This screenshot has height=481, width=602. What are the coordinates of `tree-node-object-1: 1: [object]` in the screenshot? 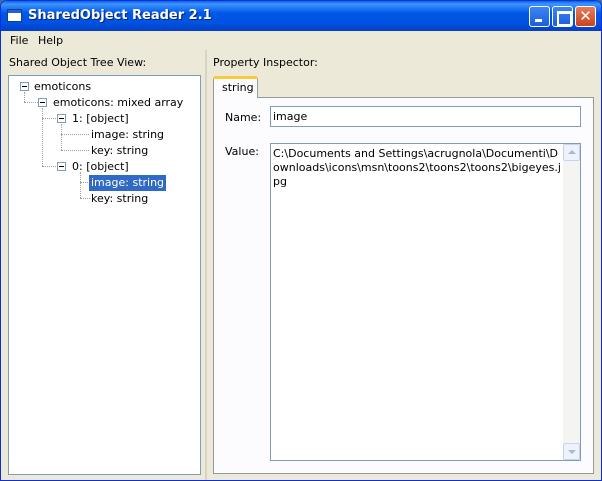 It's located at (100, 119).